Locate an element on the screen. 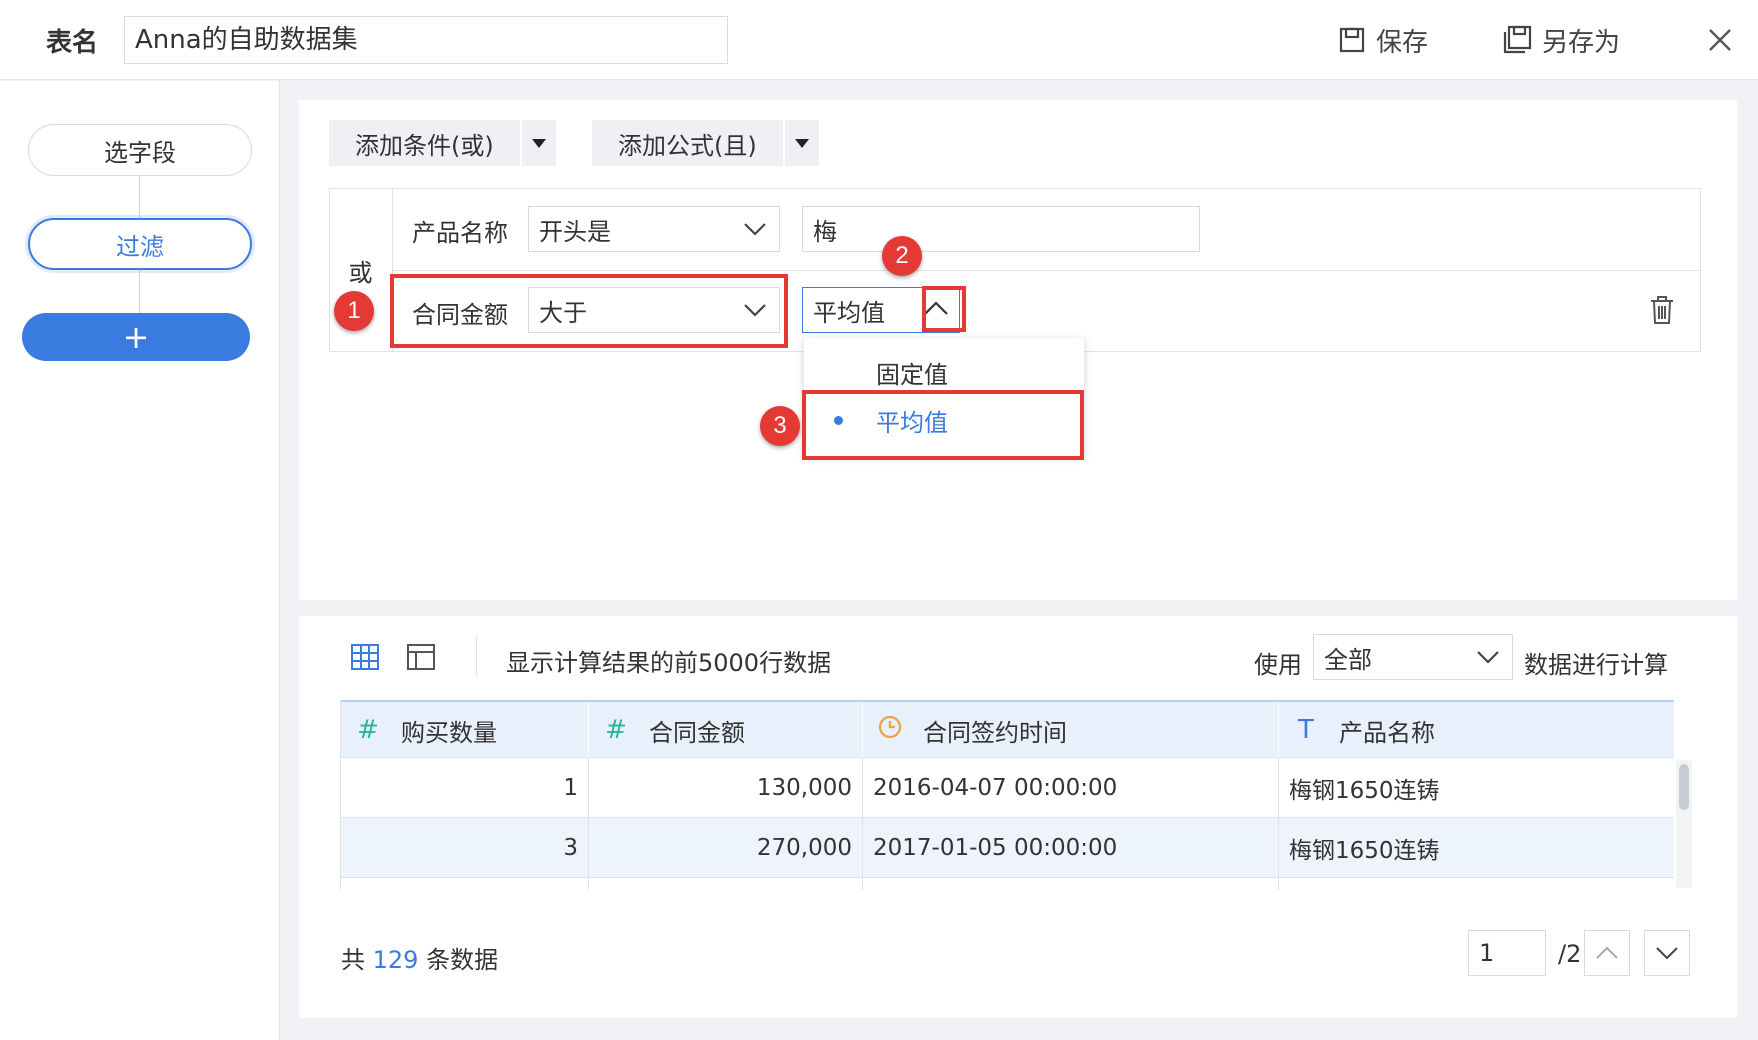 Image resolution: width=1758 pixels, height=1040 pixels. add-condition-label: 添加条件(或) is located at coordinates (424, 145).